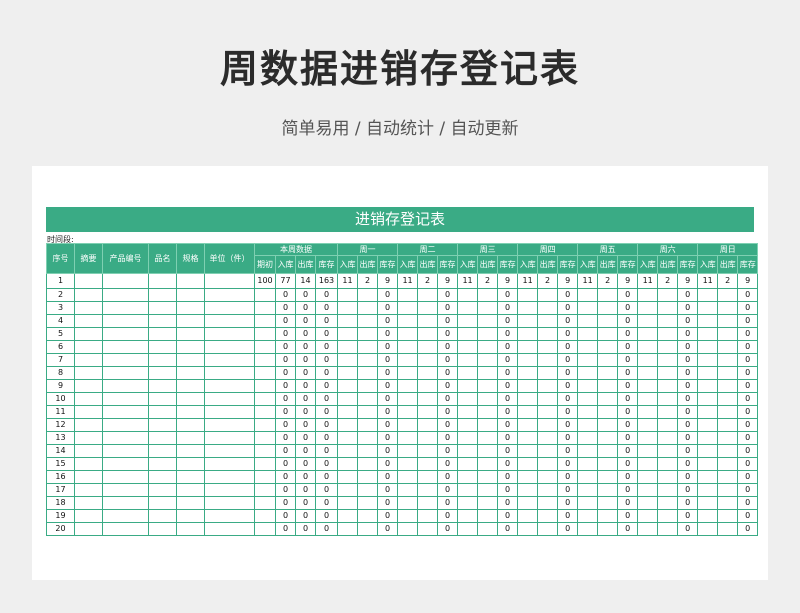  I want to click on spec-cell, so click(190, 334).